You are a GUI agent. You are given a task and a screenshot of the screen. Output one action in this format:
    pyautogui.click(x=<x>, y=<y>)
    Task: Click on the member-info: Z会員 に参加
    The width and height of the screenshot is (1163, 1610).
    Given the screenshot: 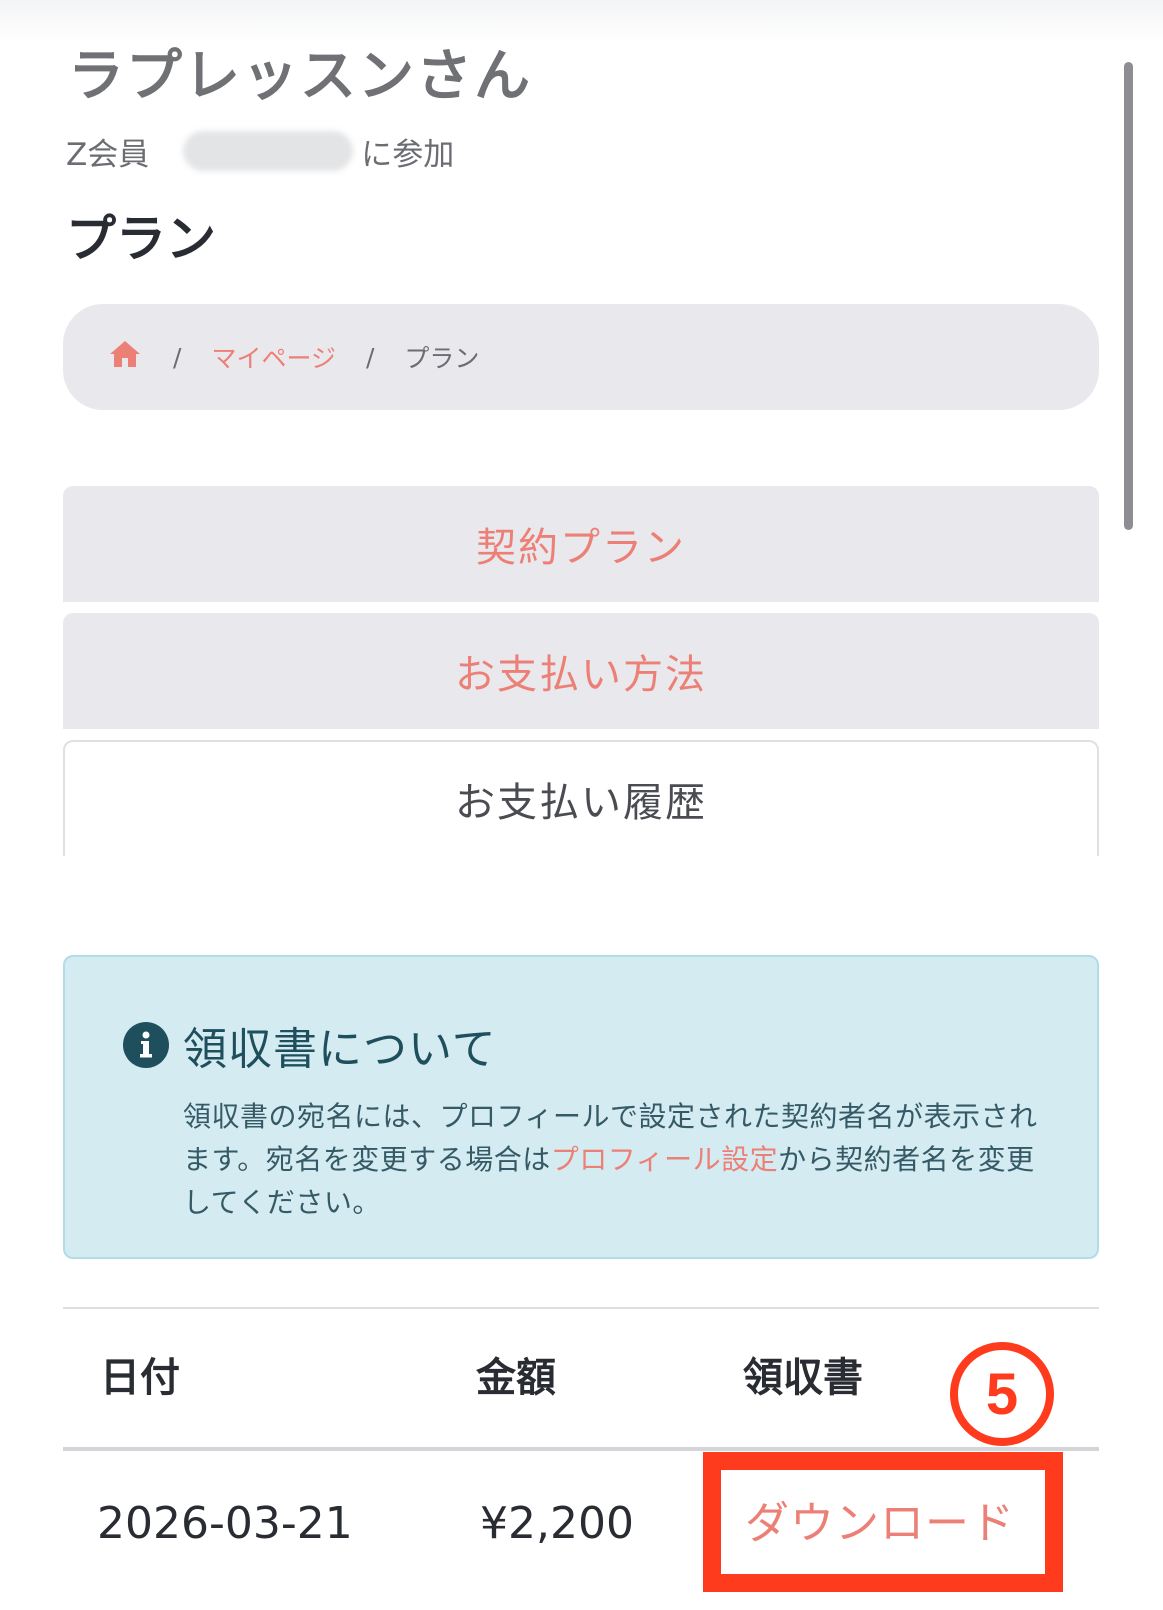 What is the action you would take?
    pyautogui.click(x=260, y=151)
    